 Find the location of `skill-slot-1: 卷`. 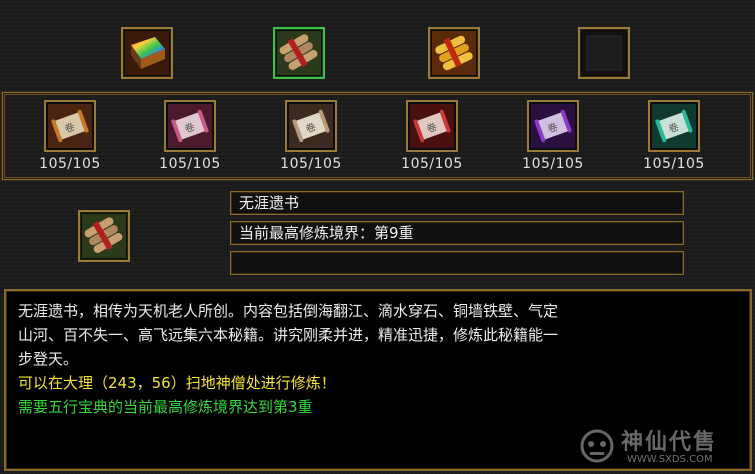

skill-slot-1: 卷 is located at coordinates (70, 126).